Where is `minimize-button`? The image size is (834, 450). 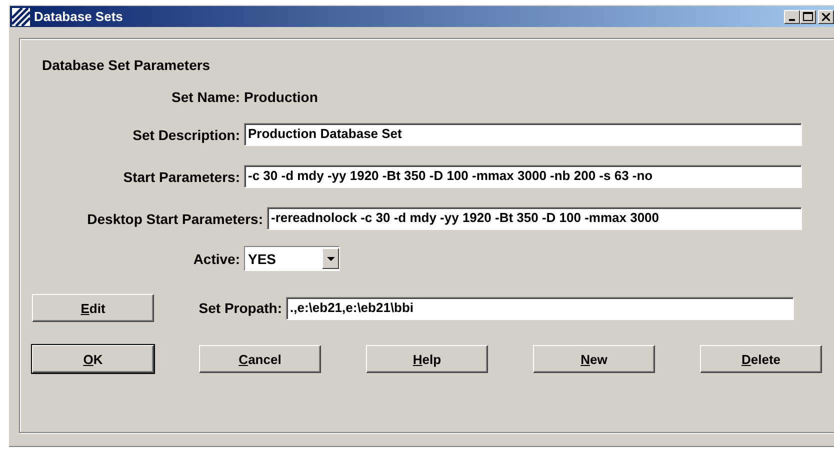 minimize-button is located at coordinates (792, 17).